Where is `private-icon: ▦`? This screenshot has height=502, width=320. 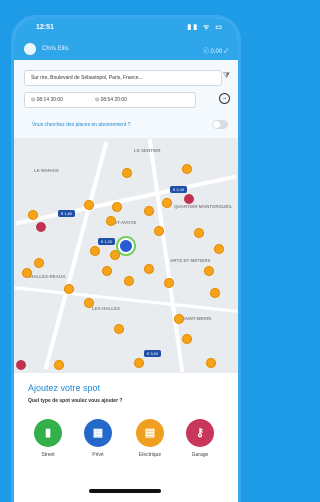 private-icon: ▦ is located at coordinates (98, 433).